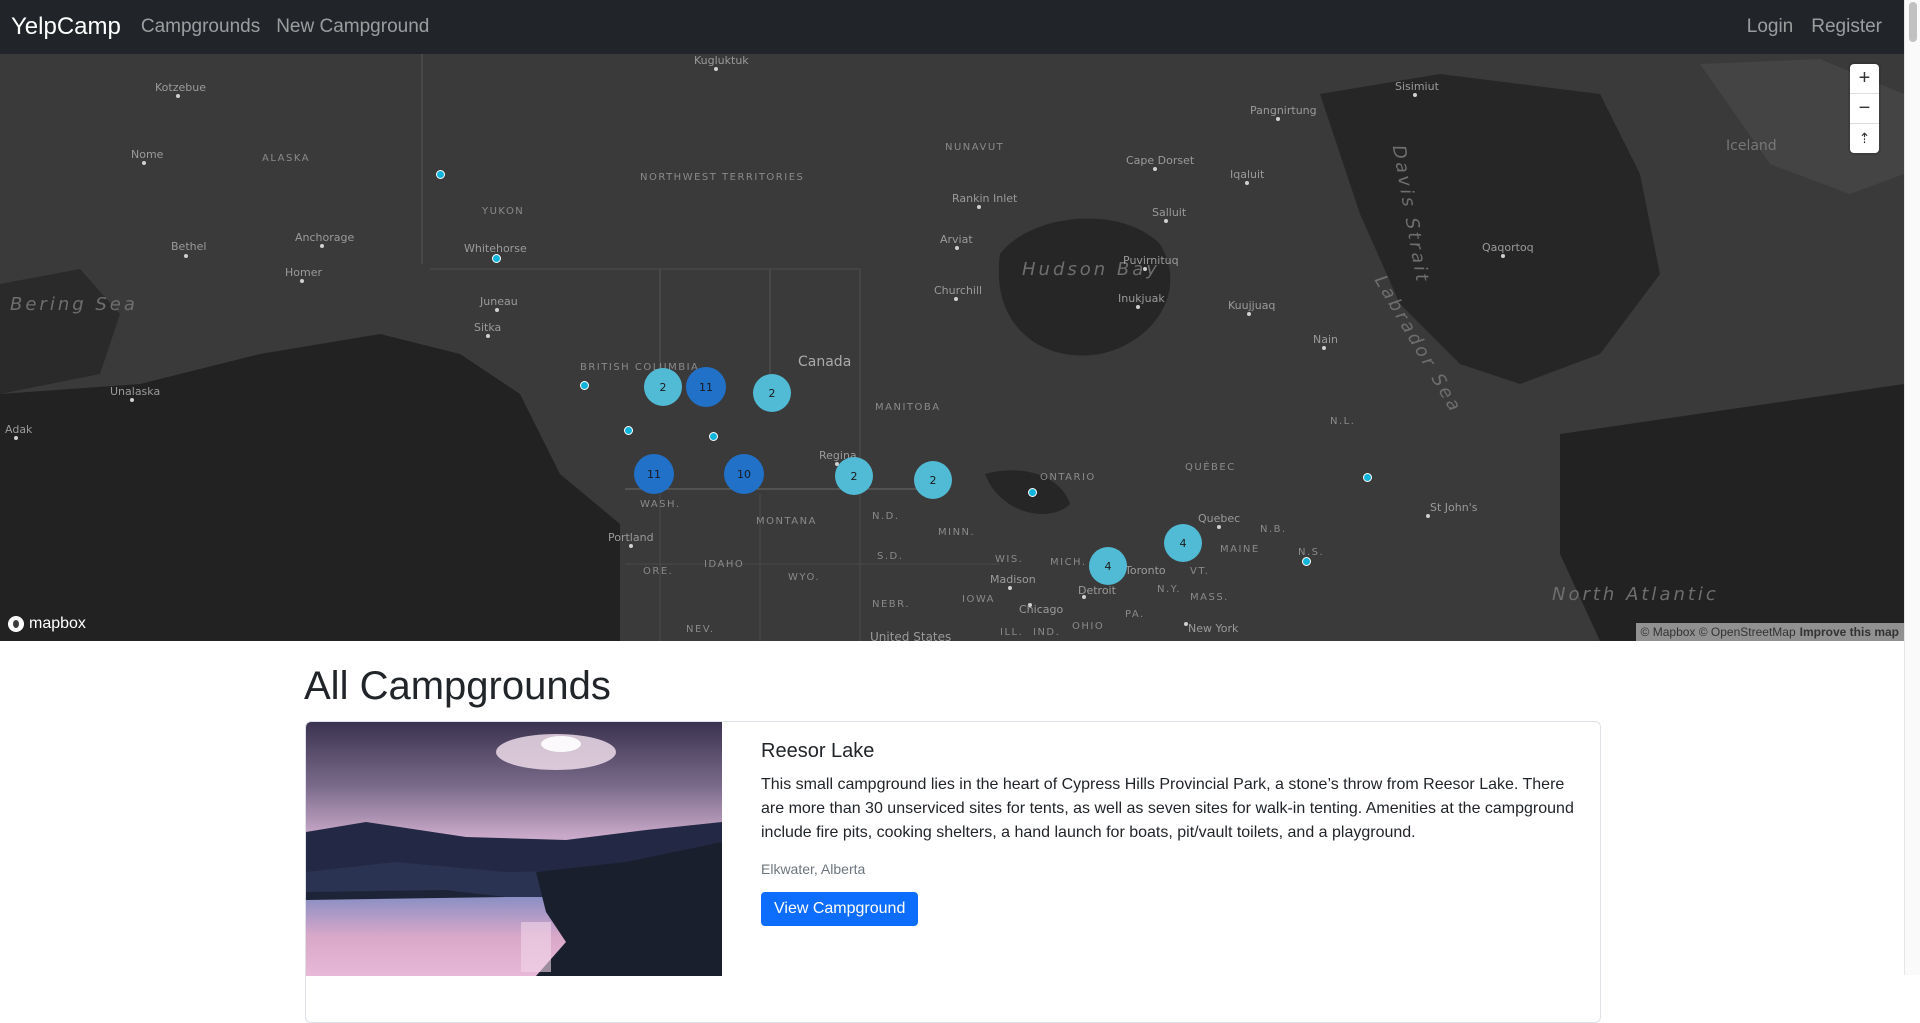  What do you see at coordinates (1846, 27) in the screenshot?
I see `nav-link-register: Register` at bounding box center [1846, 27].